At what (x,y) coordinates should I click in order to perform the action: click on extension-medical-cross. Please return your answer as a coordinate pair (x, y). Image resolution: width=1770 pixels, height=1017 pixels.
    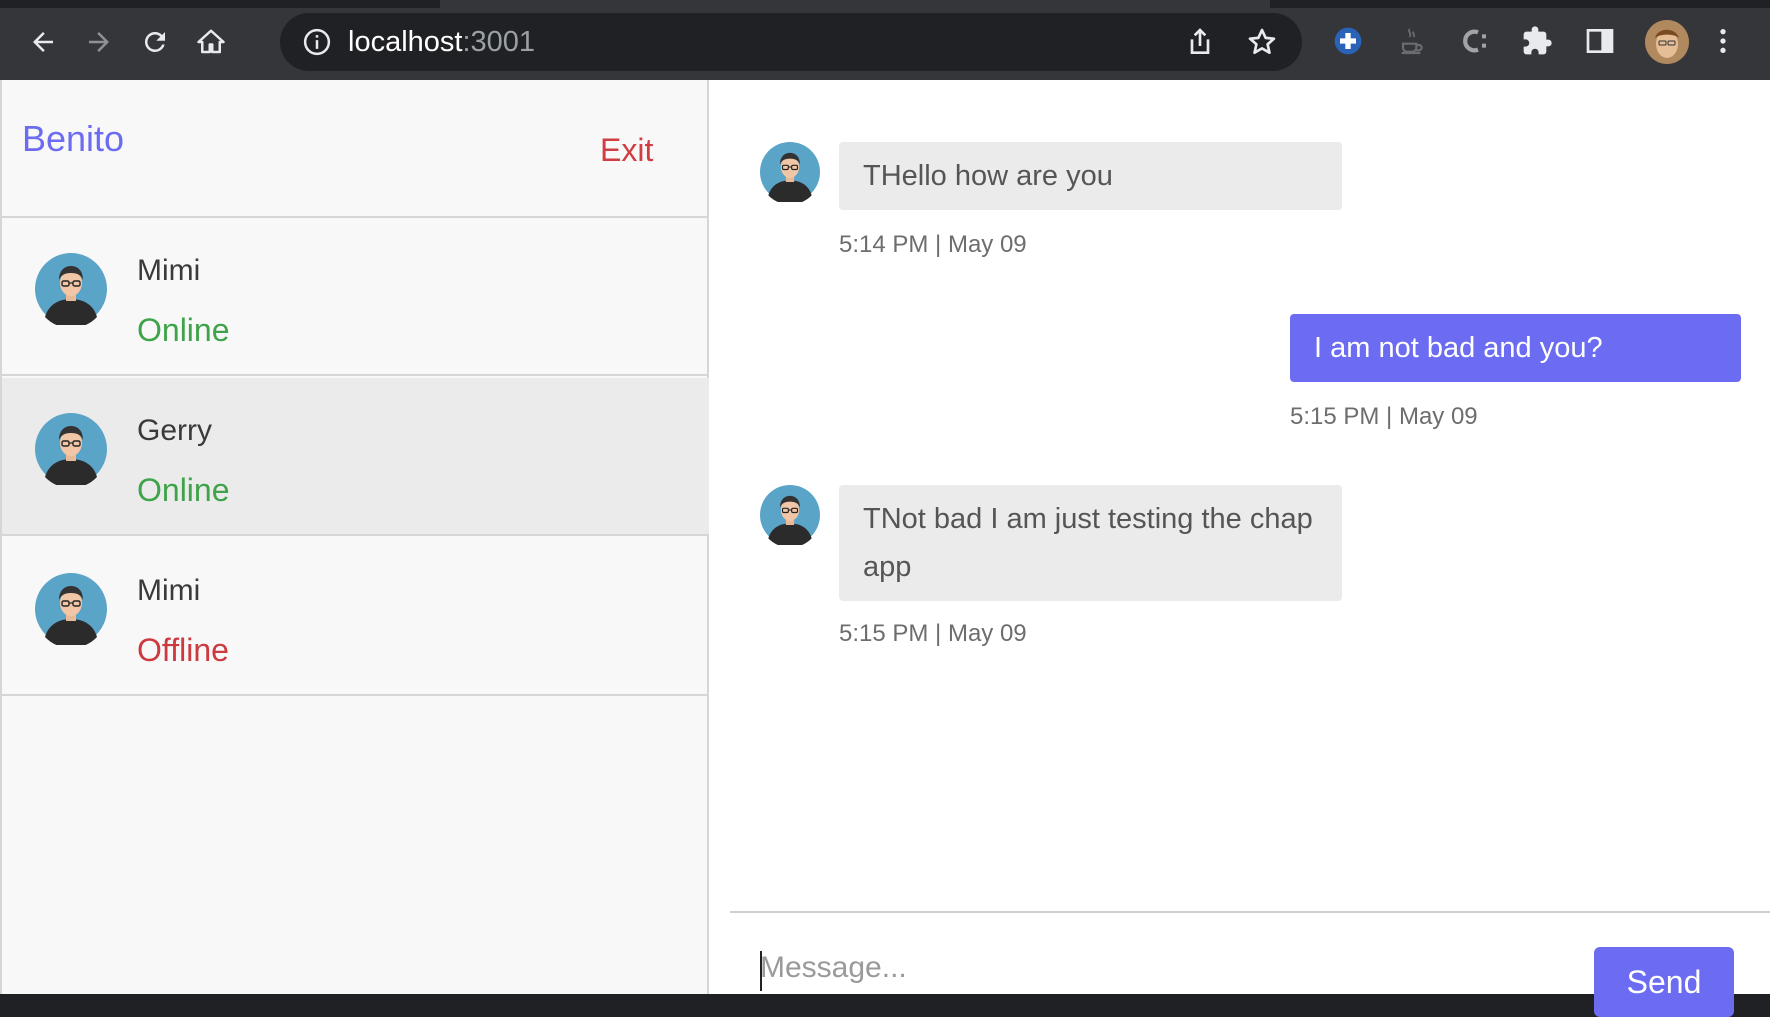
    Looking at the image, I should click on (1348, 41).